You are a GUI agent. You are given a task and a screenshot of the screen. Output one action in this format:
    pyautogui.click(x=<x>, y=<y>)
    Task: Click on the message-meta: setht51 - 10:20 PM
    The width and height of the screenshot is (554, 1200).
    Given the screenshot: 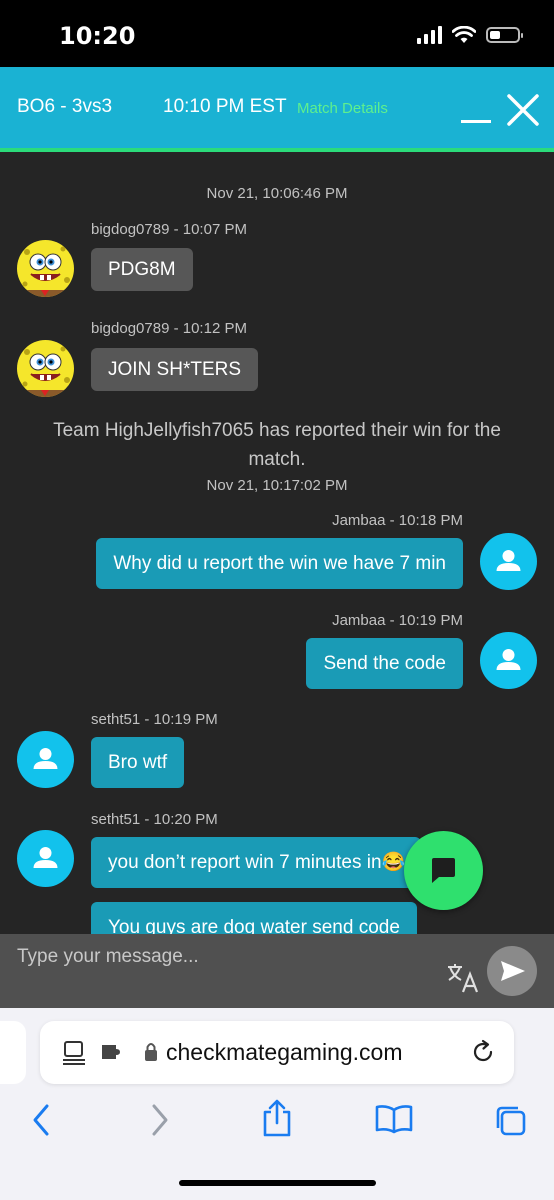 What is the action you would take?
    pyautogui.click(x=154, y=819)
    